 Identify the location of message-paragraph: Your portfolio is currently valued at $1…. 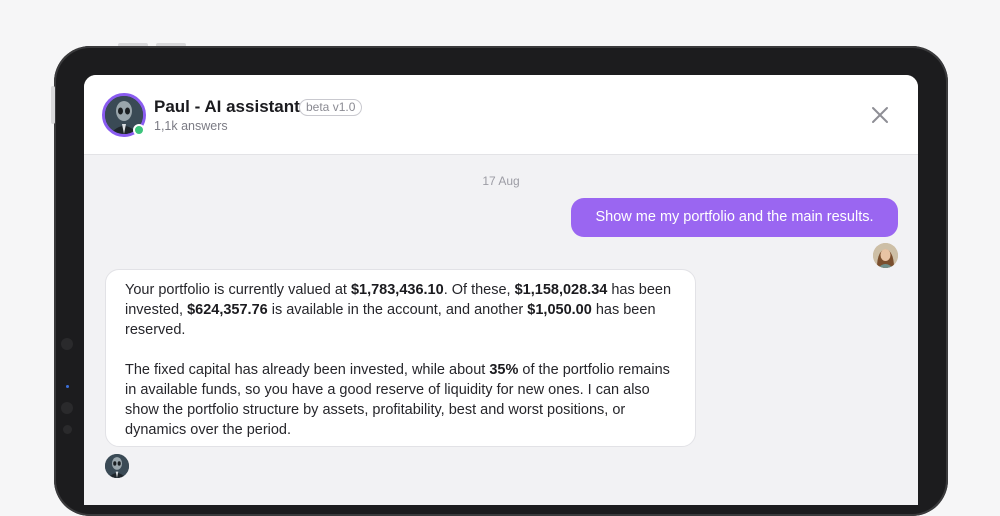
(400, 310).